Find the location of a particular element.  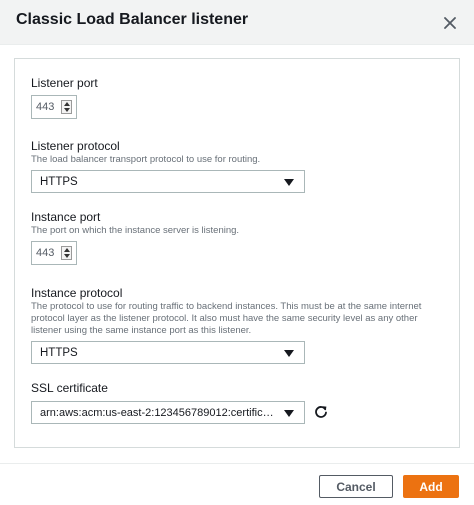

listener-protocol-label: Listener protocol is located at coordinates (75, 146).